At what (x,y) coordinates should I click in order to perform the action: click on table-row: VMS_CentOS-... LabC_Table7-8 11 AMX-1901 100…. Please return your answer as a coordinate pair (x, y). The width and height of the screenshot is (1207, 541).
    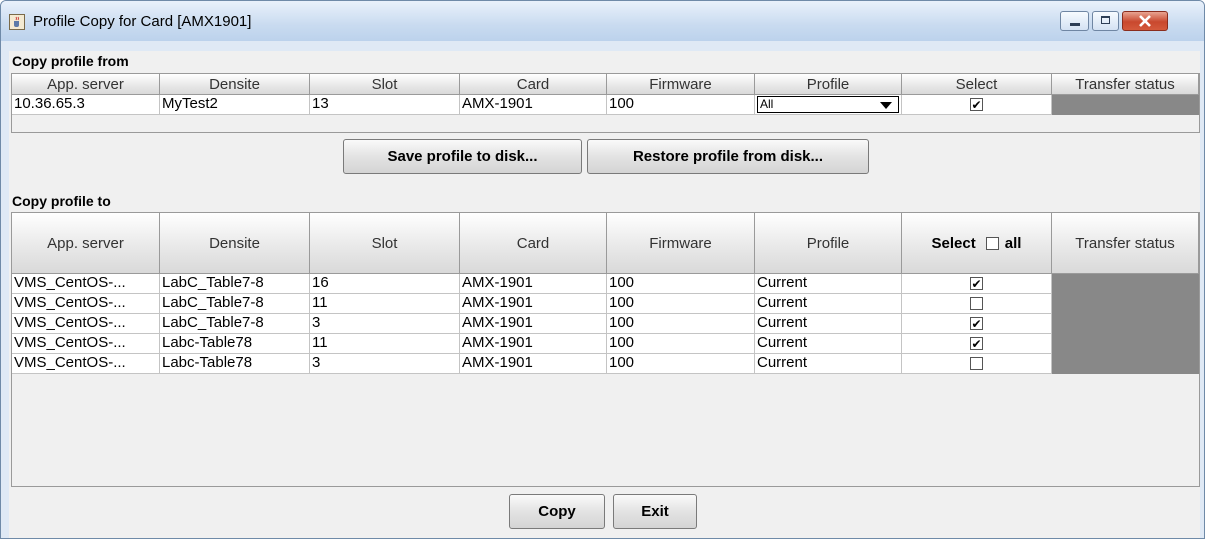
    Looking at the image, I should click on (605, 304).